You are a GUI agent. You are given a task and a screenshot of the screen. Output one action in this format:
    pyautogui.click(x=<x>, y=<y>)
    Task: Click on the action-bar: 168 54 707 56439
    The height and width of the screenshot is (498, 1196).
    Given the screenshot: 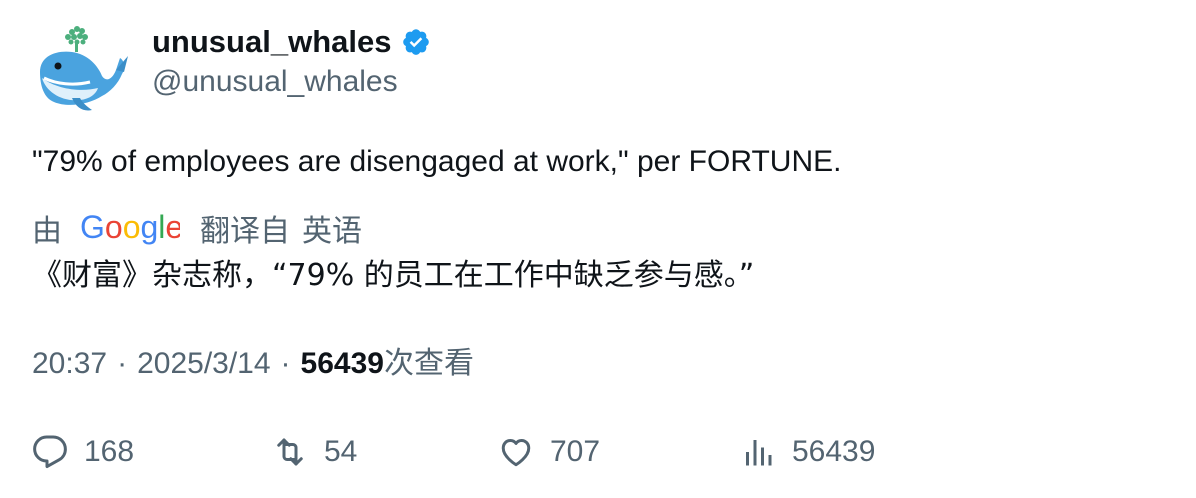 What is the action you would take?
    pyautogui.click(x=597, y=452)
    